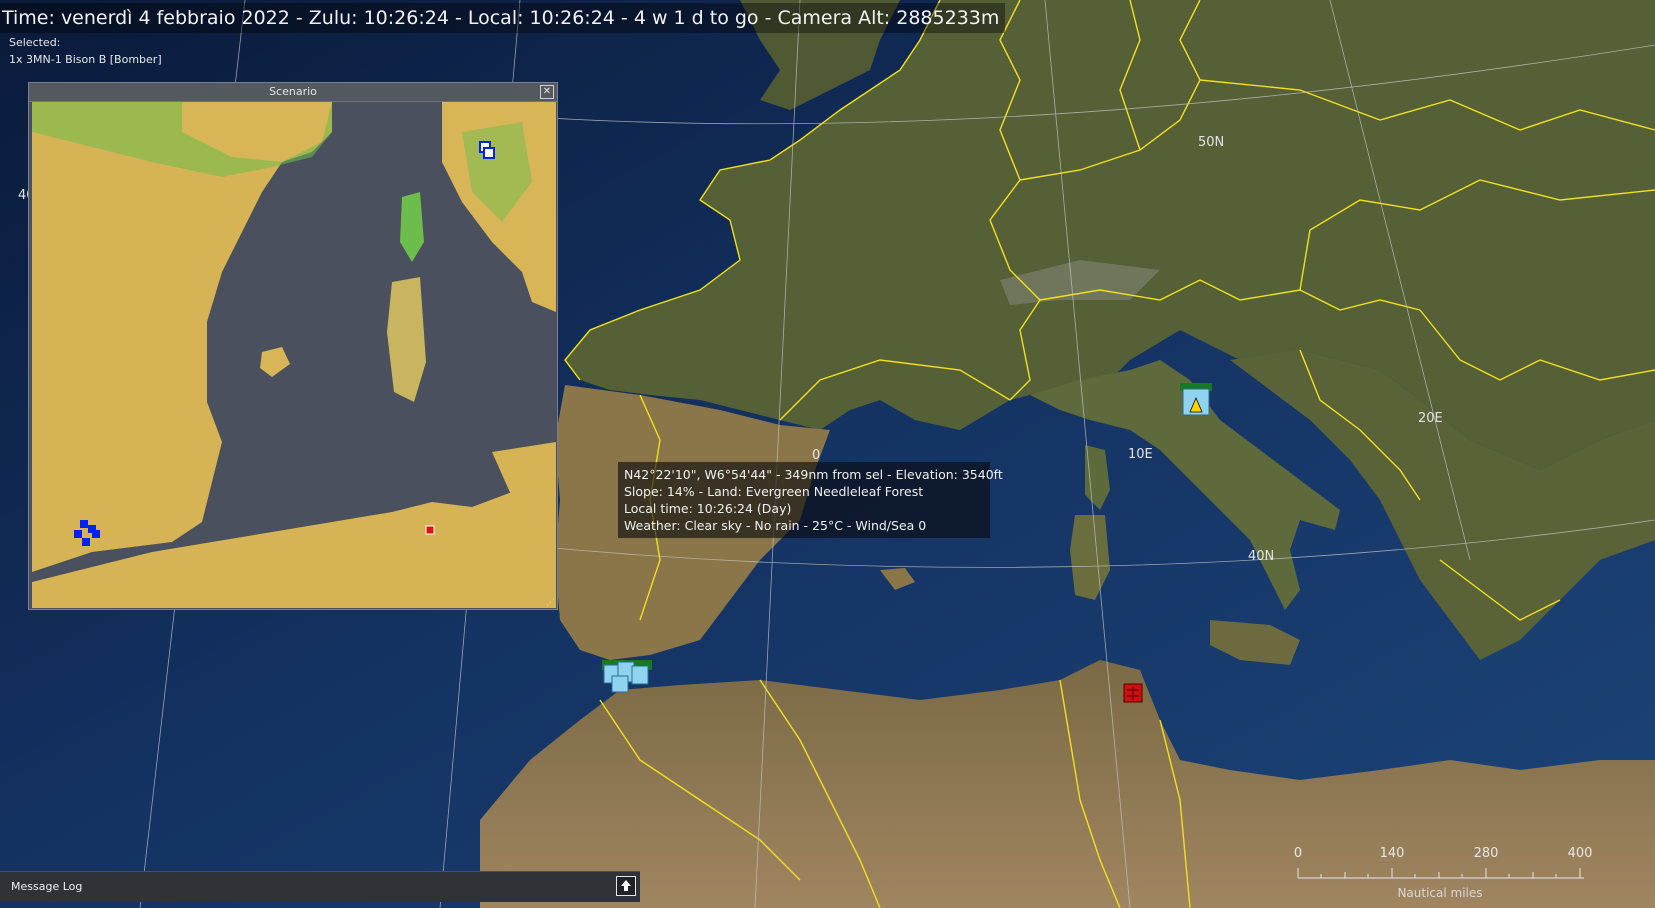  What do you see at coordinates (85, 59) in the screenshot?
I see `selected-unit-text: 1x 3MN-1 Bison B [Bomber]` at bounding box center [85, 59].